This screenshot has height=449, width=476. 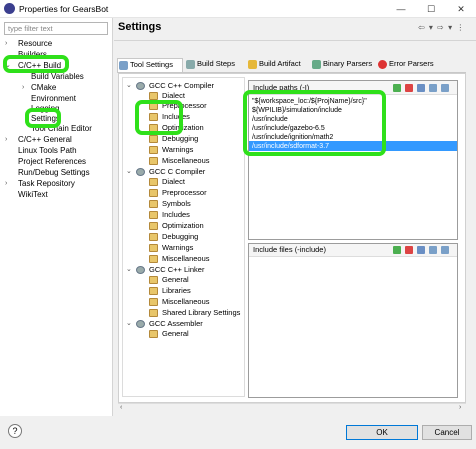 I want to click on nav-resource: Resource, so click(x=35, y=44).